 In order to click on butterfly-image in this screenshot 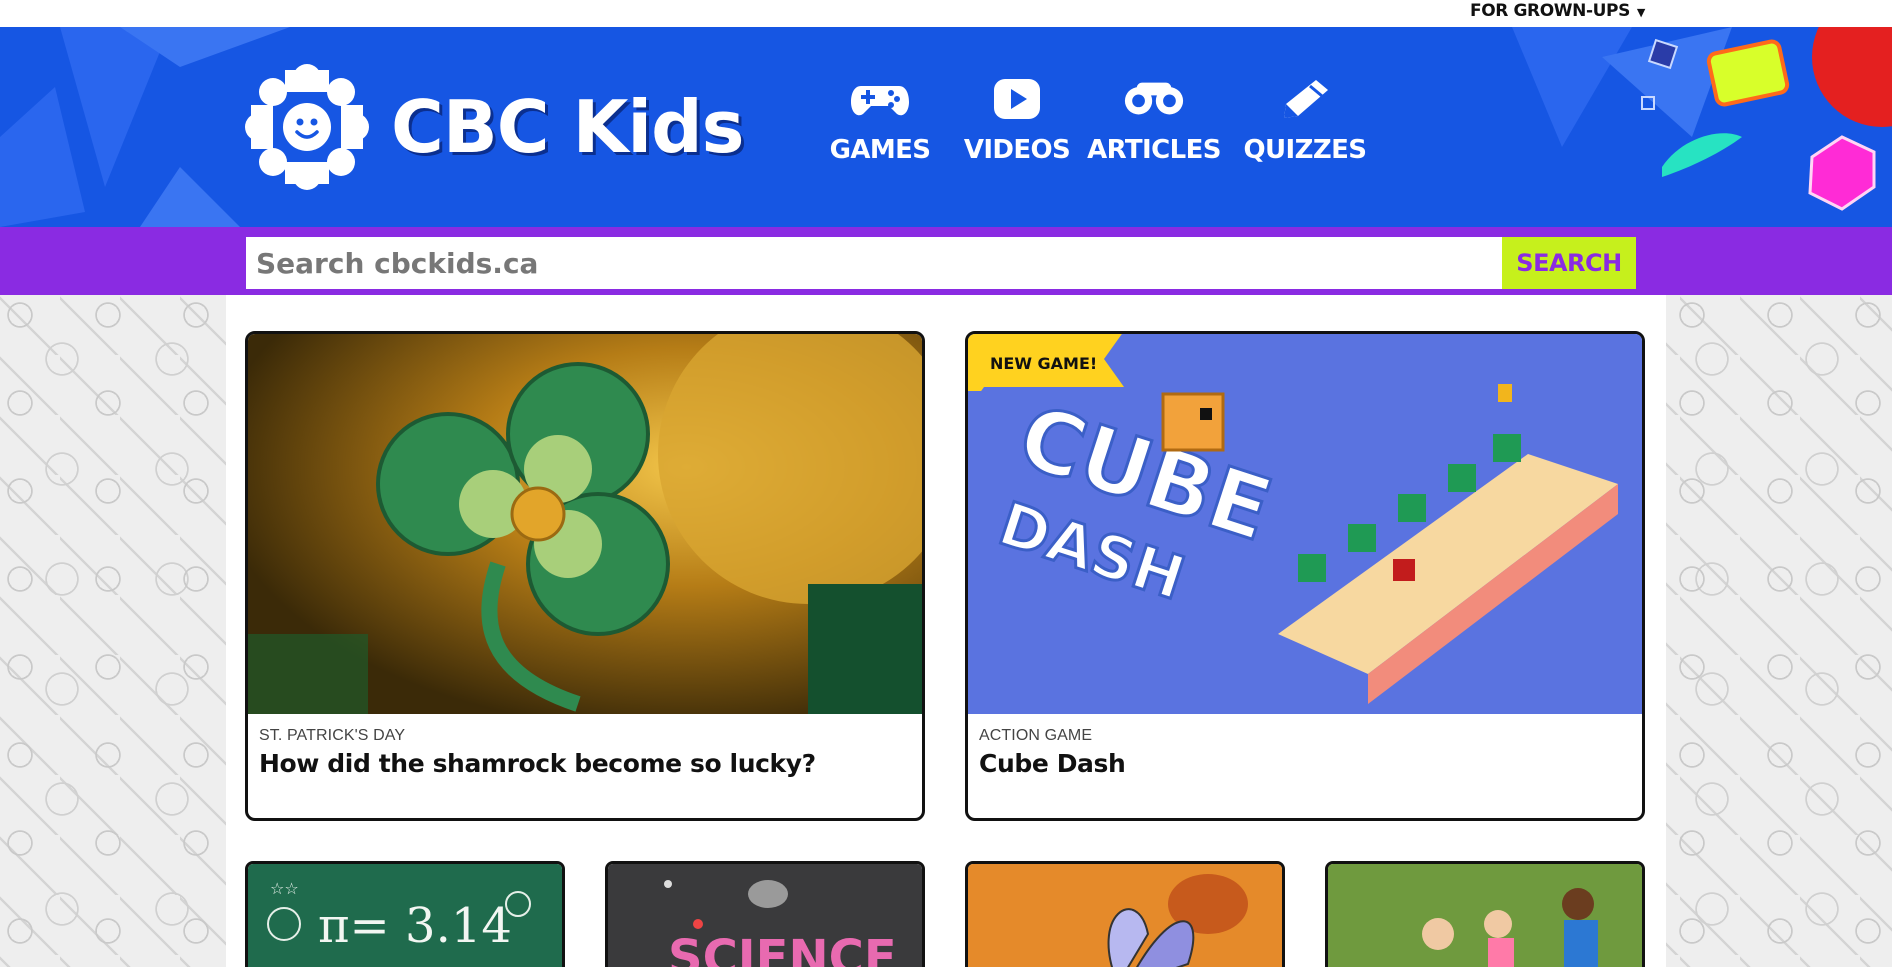, I will do `click(1125, 915)`.